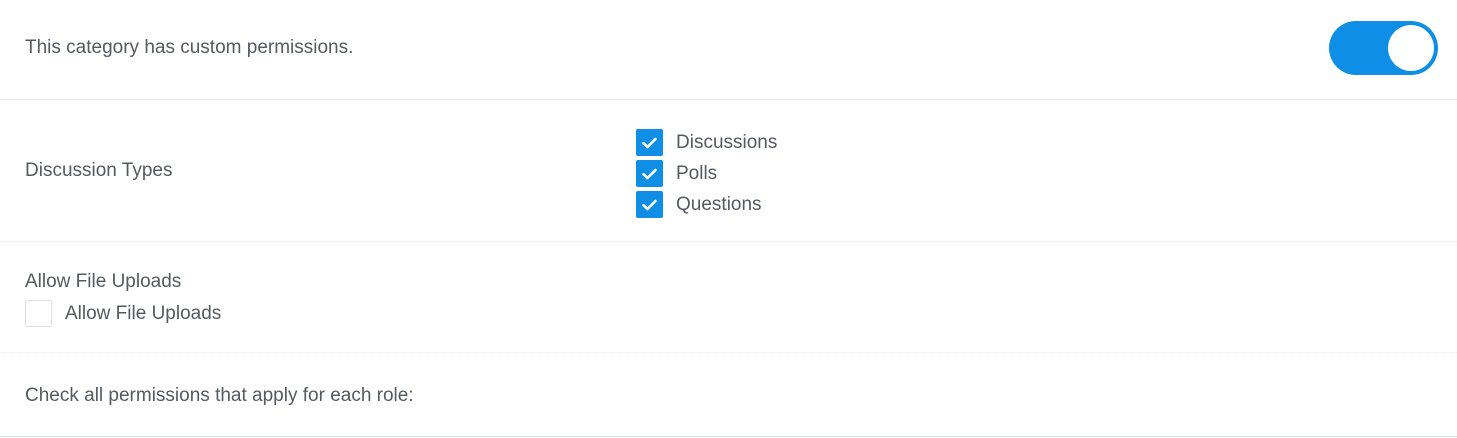 This screenshot has width=1457, height=438. What do you see at coordinates (99, 170) in the screenshot?
I see `discussion-types-label: Discussion Types` at bounding box center [99, 170].